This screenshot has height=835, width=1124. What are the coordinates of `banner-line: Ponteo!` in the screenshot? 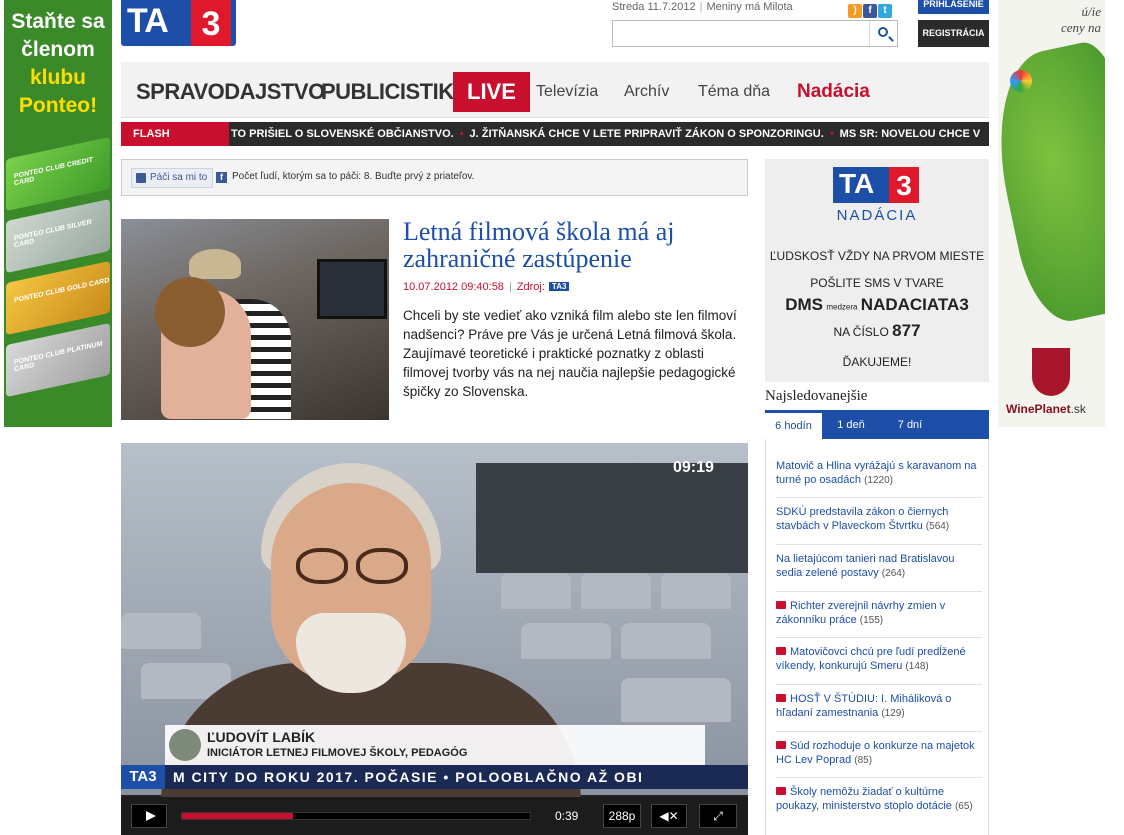 It's located at (58, 105).